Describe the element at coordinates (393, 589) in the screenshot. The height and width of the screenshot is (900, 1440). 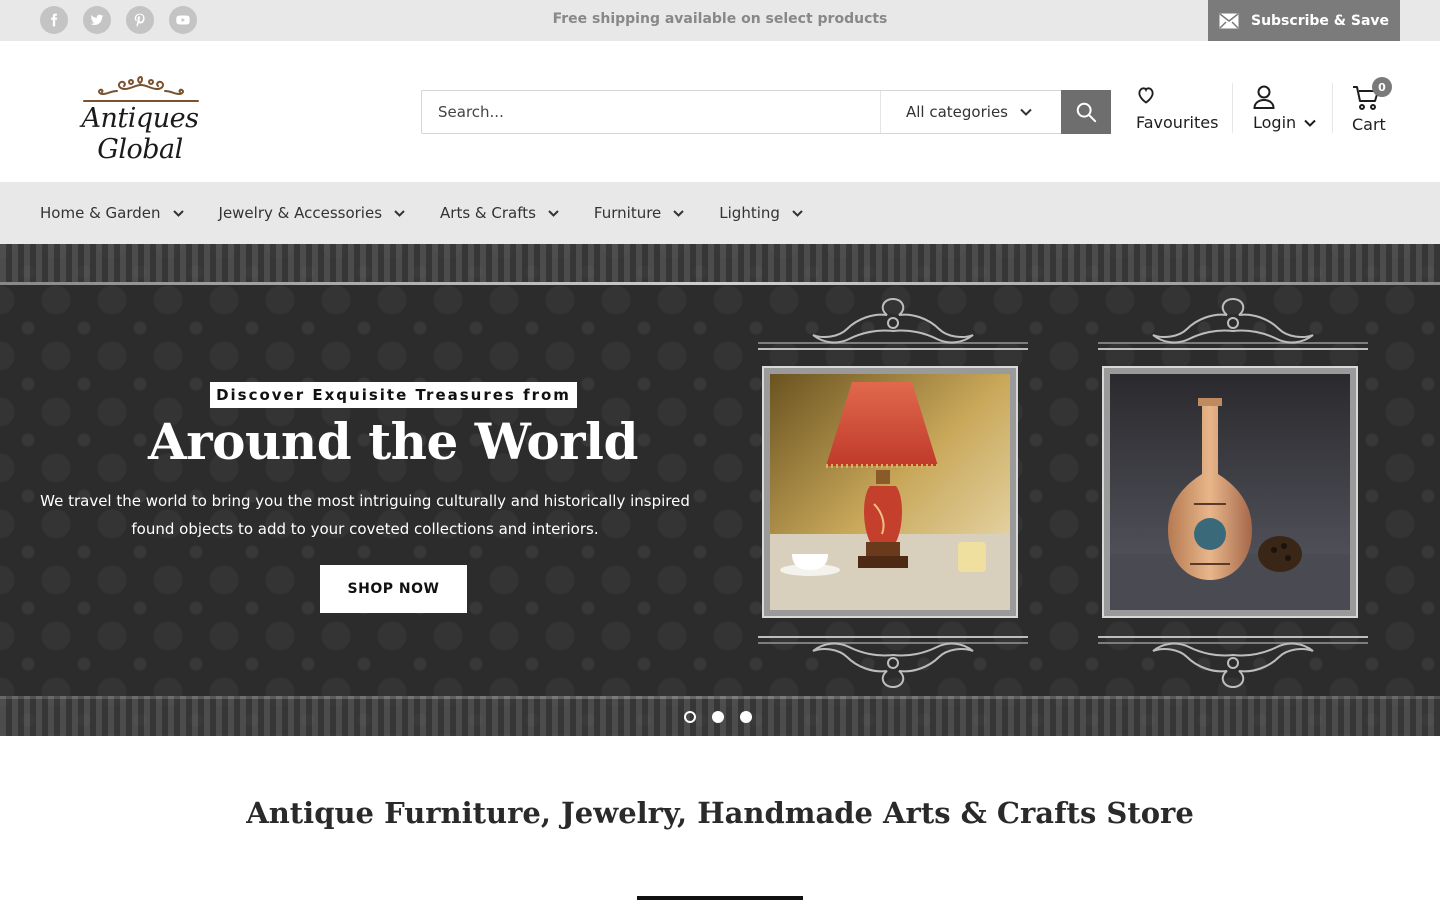
I see `shop-now-button: SHOP NOW` at that location.